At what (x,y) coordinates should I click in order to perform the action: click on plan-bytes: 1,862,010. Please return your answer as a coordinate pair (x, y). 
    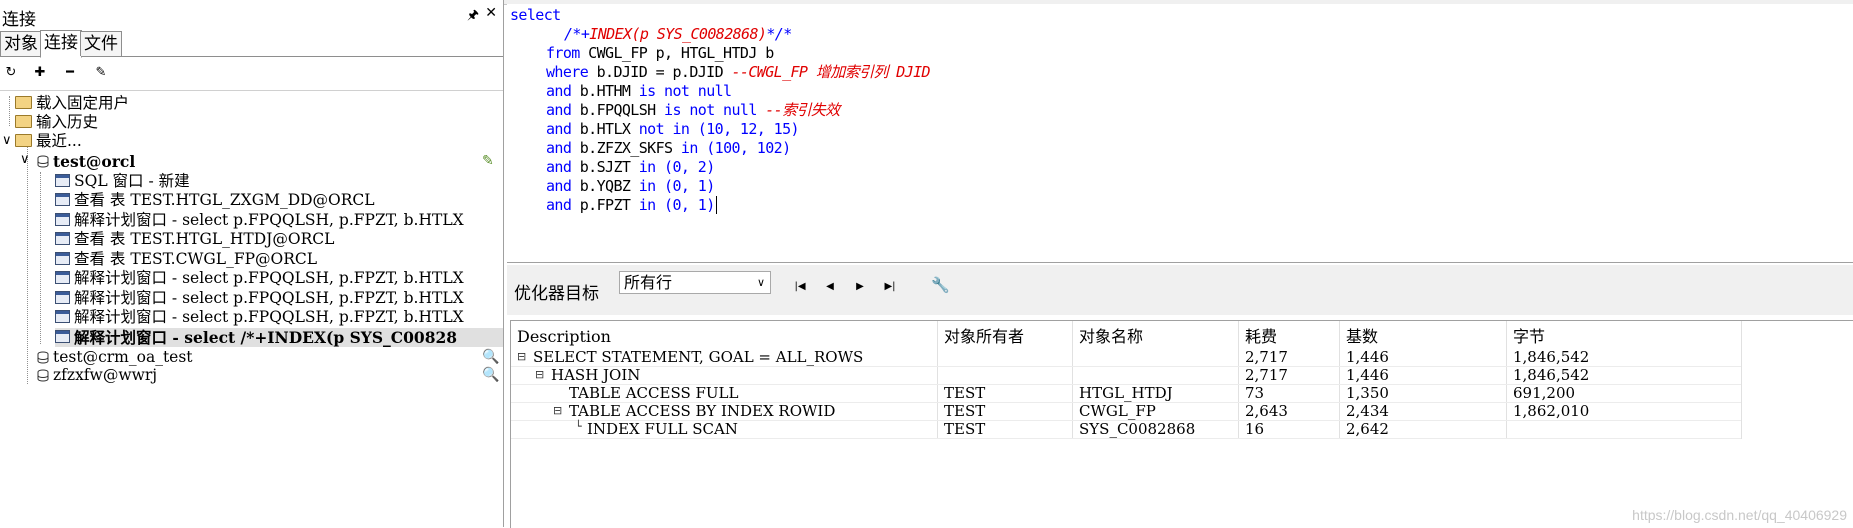
    Looking at the image, I should click on (1551, 411).